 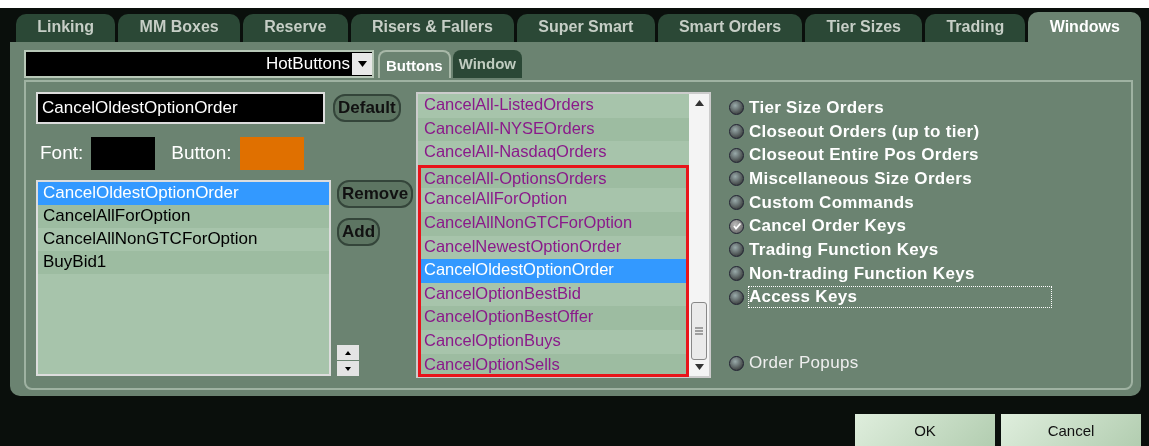 What do you see at coordinates (553, 294) in the screenshot?
I see `list-item: CancelOptionBestBid` at bounding box center [553, 294].